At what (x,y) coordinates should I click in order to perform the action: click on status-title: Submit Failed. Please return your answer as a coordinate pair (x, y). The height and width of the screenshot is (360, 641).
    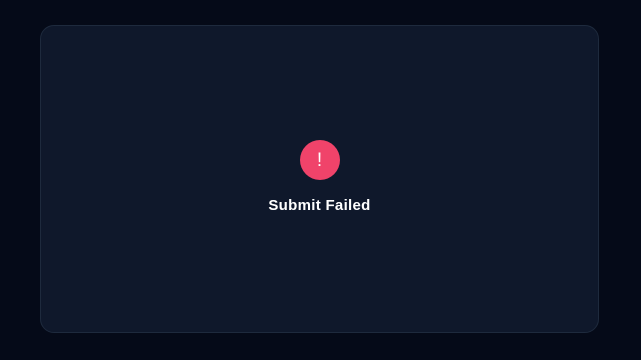
    Looking at the image, I should click on (319, 205).